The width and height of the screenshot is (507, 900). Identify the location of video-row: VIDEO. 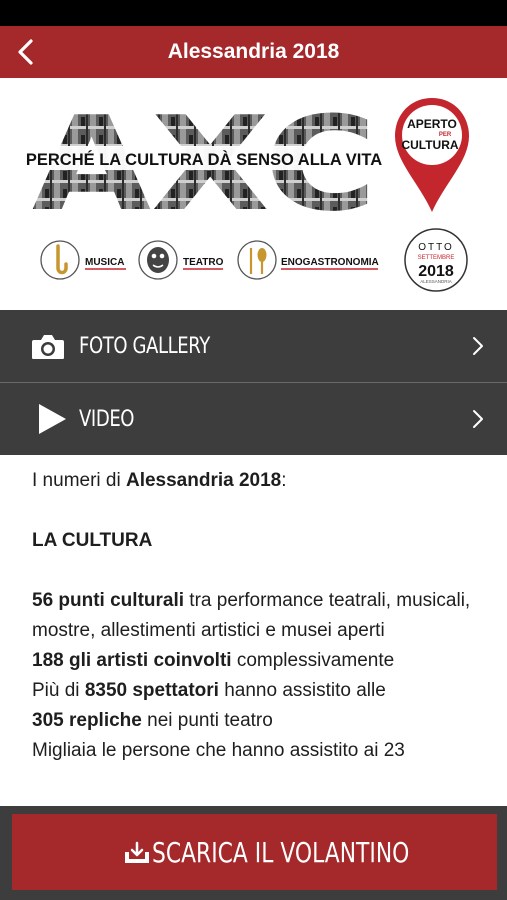
(253, 419).